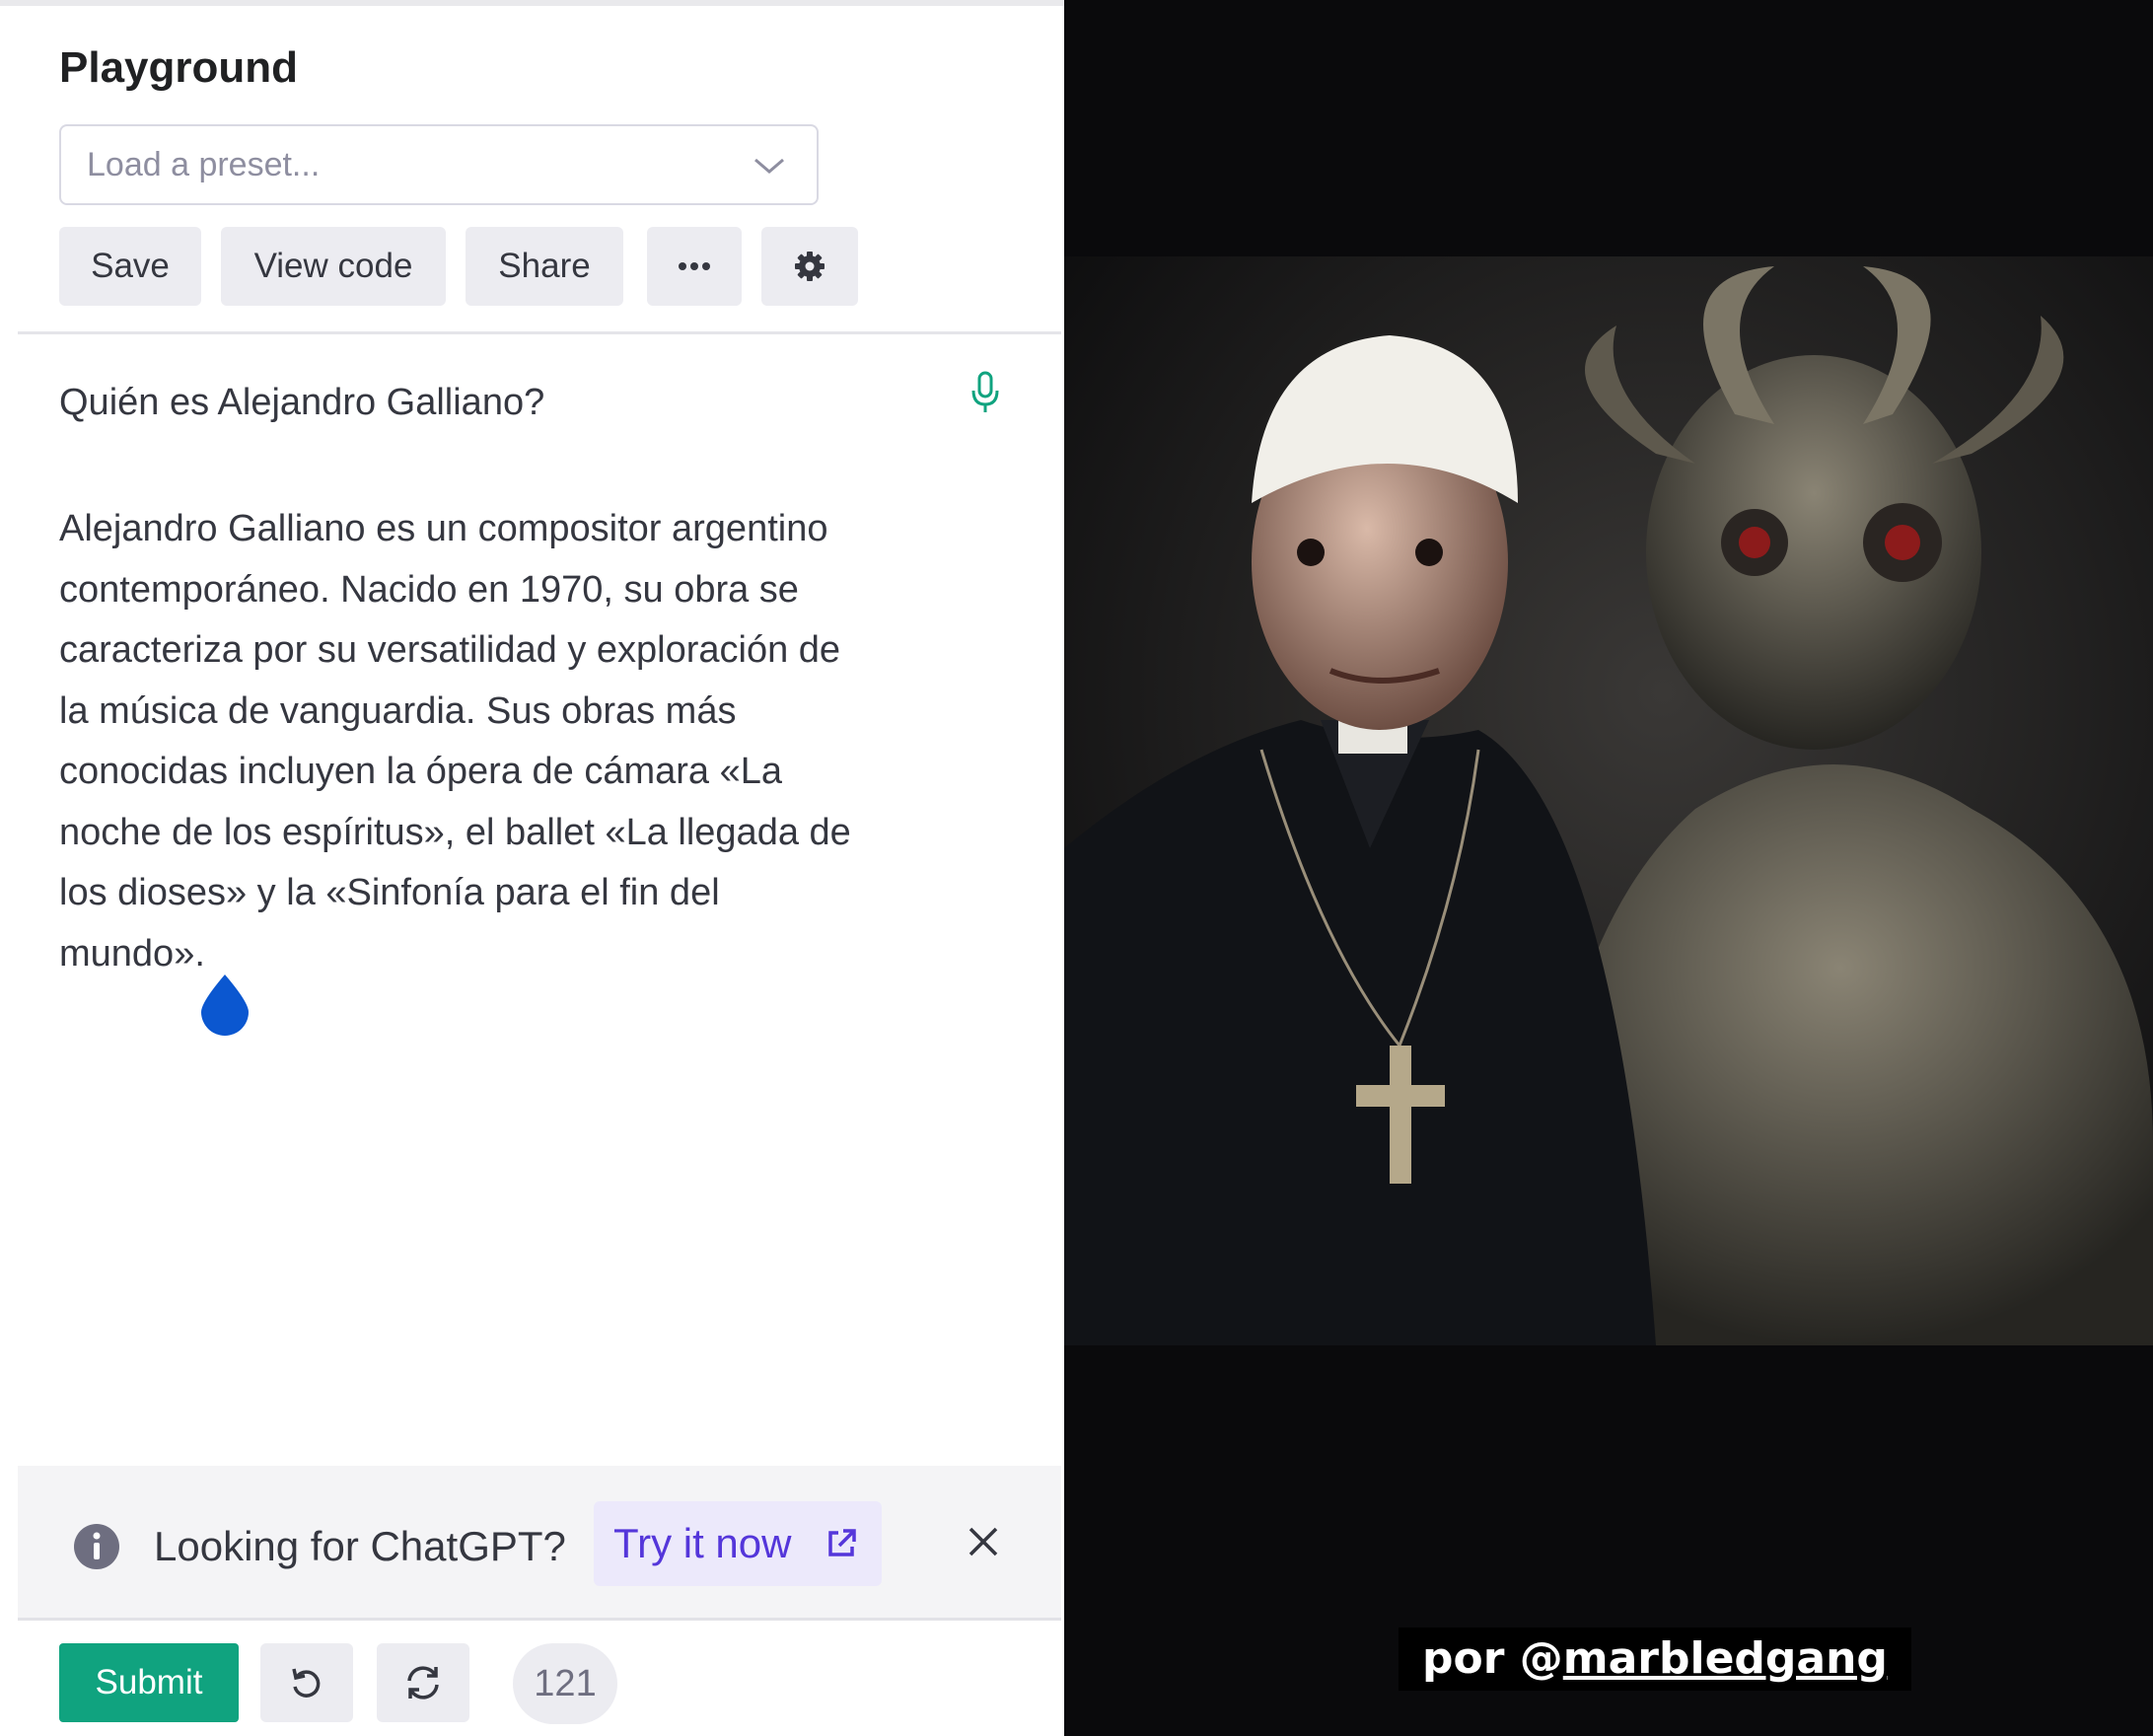 This screenshot has width=2153, height=1736. I want to click on gear-icon, so click(810, 266).